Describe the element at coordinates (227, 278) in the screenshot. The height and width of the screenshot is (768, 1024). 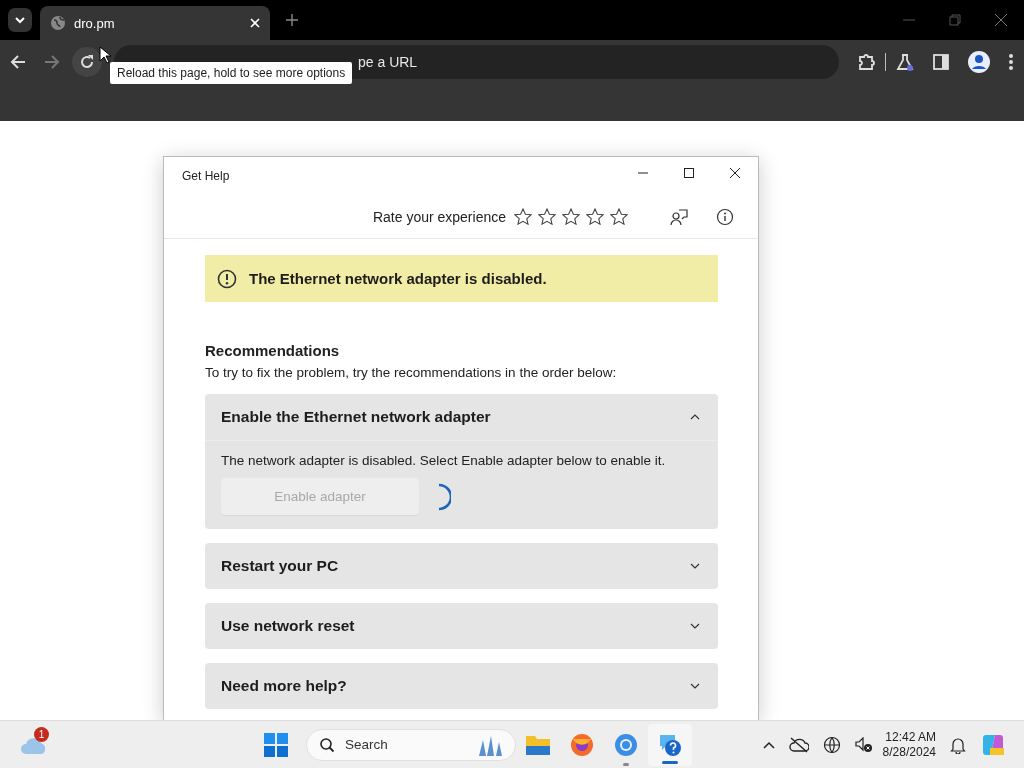
I see `warning-icon` at that location.